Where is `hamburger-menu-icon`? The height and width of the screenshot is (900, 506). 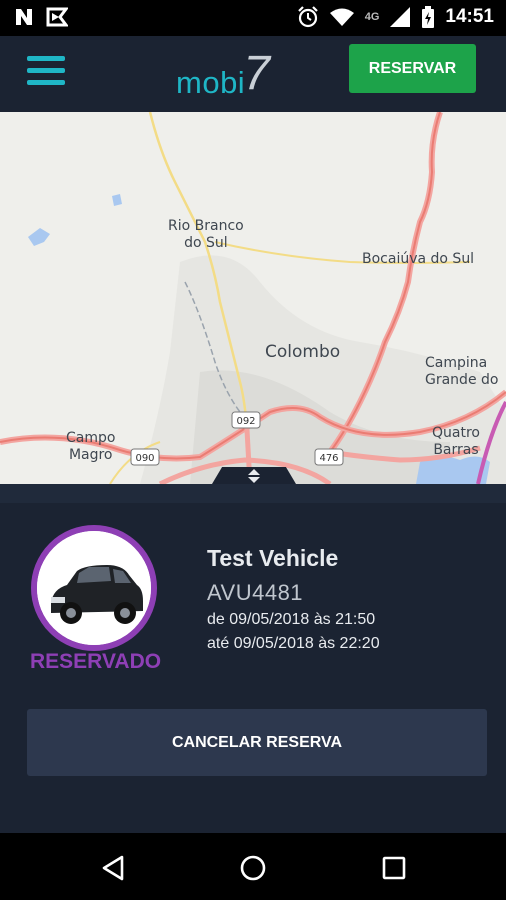 hamburger-menu-icon is located at coordinates (46, 73).